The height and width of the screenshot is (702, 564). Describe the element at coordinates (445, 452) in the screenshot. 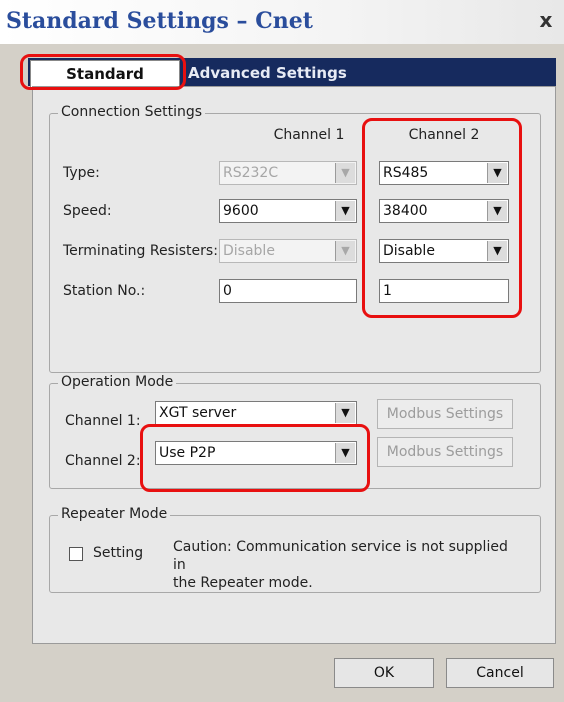

I see `channel2-modbus-settings-button: Modbus Settings` at that location.